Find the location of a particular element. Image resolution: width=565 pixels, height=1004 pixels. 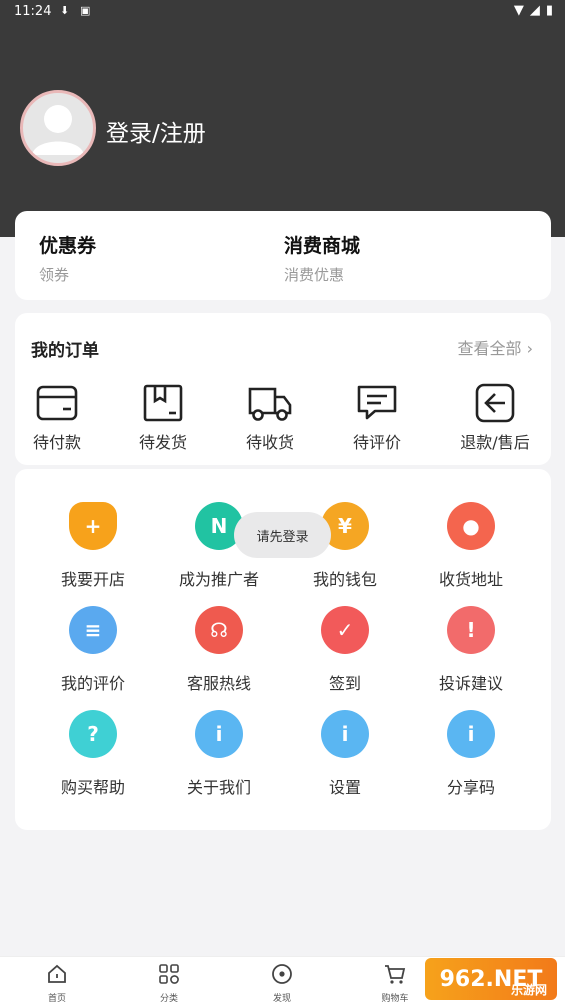

service-my-reviews: ≡ 我的评价 is located at coordinates (93, 650).